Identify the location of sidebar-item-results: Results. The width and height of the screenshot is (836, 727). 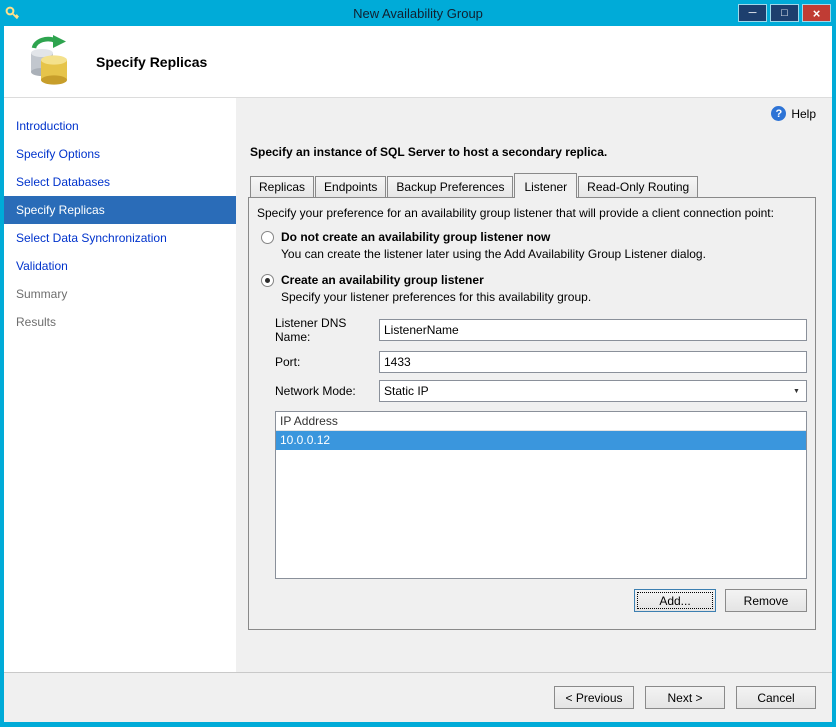
(36, 322).